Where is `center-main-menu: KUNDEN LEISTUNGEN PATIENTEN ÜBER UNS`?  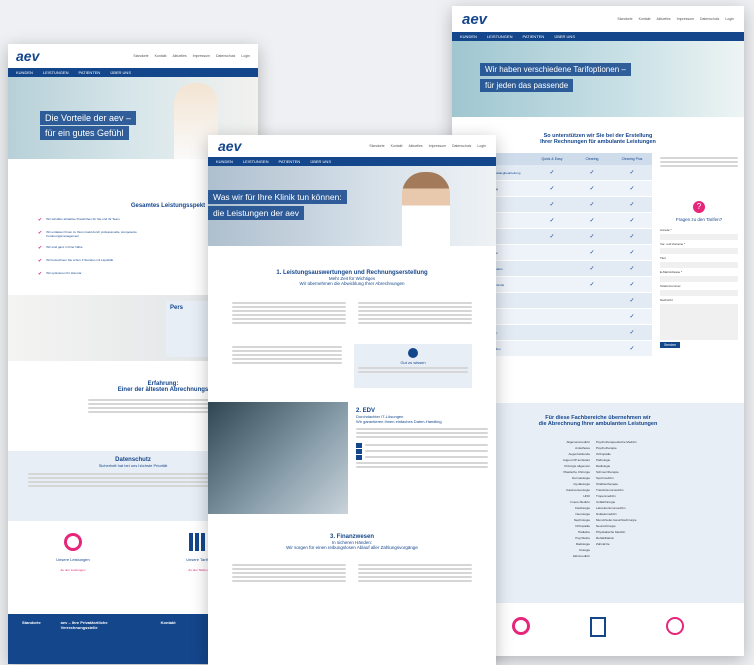
center-main-menu: KUNDEN LEISTUNGEN PATIENTEN ÜBER UNS is located at coordinates (352, 161).